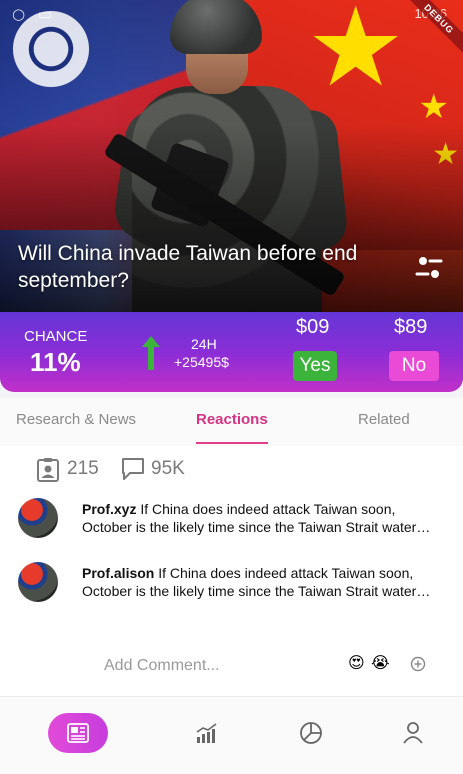  I want to click on heart-eyes-emoji-icon: 😍, so click(359, 664).